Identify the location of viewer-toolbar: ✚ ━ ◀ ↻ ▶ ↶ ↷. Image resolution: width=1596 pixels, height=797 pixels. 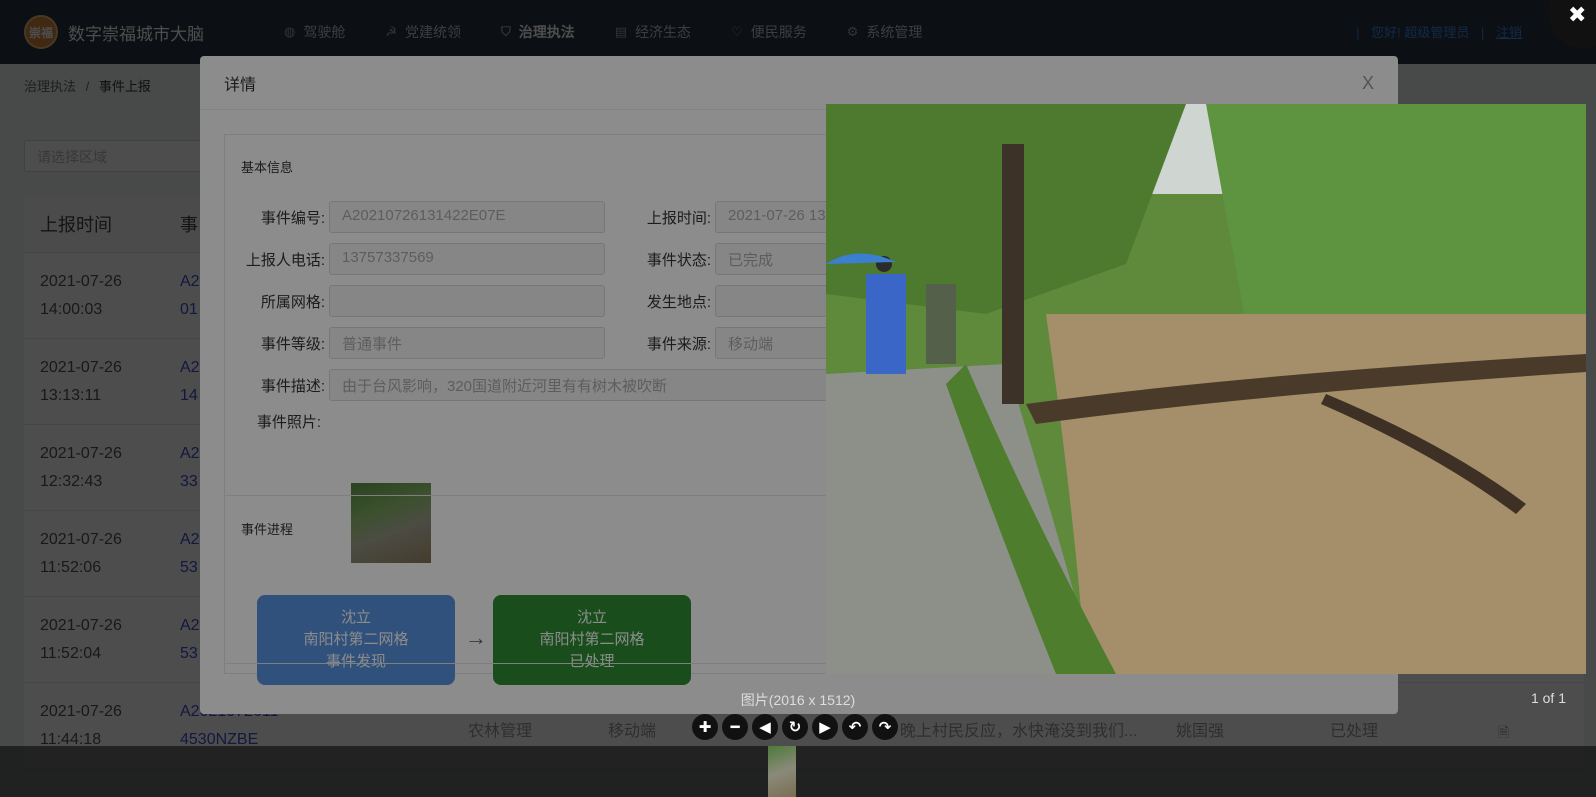
(795, 727).